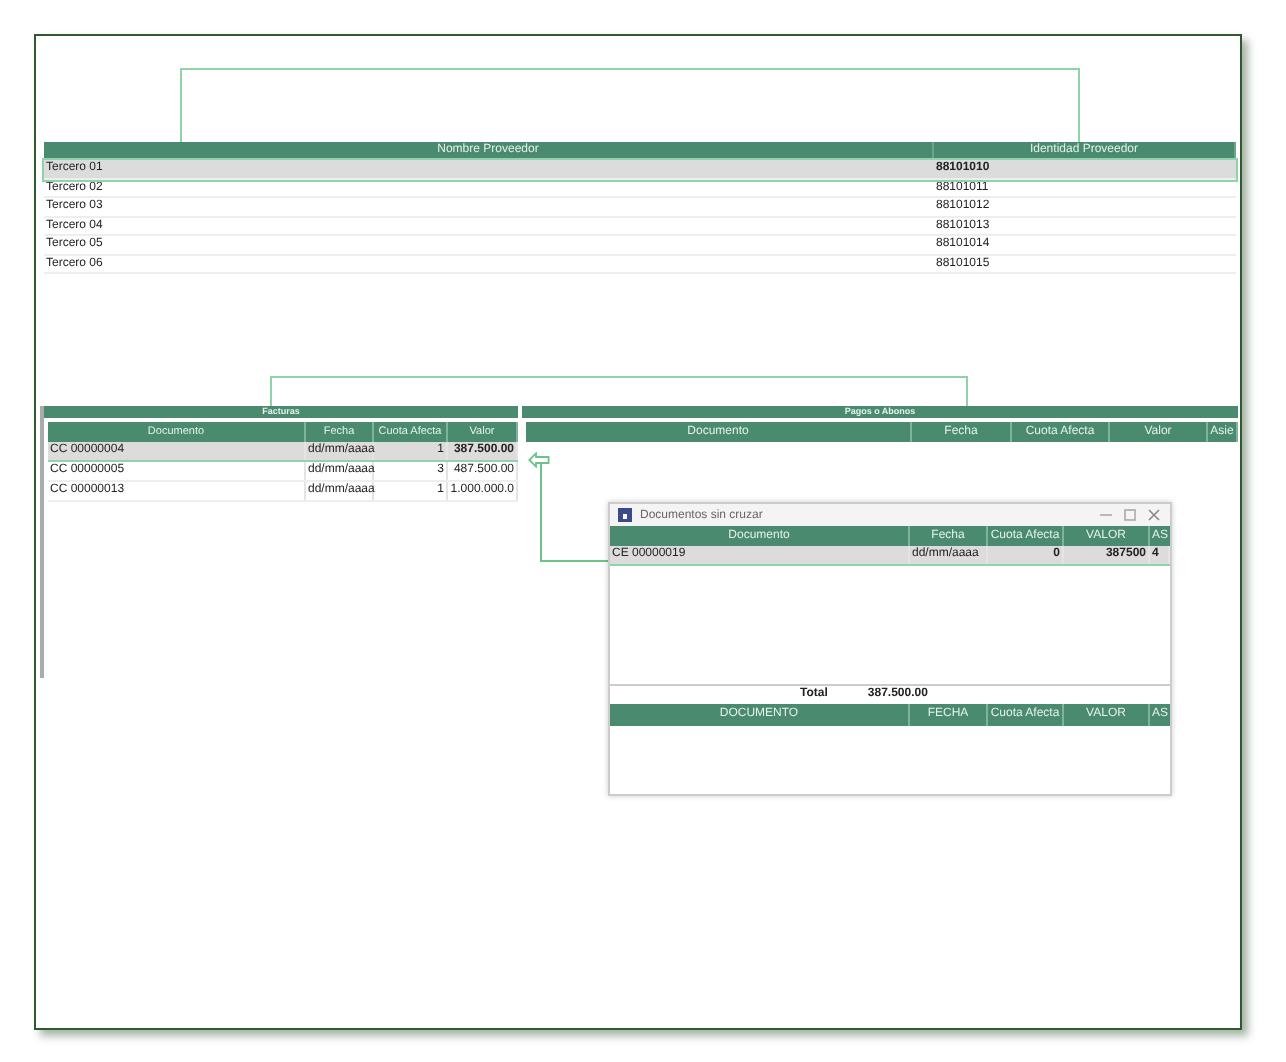 Image resolution: width=1286 pixels, height=1062 pixels. Describe the element at coordinates (1106, 515) in the screenshot. I see `minimize-icon` at that location.